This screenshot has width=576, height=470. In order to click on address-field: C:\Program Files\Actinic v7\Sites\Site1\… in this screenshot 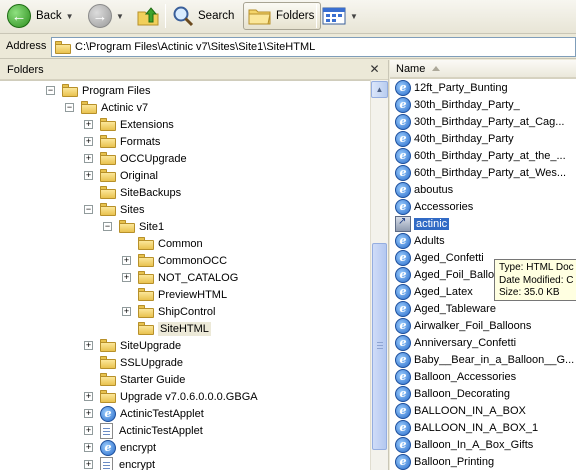, I will do `click(313, 47)`.